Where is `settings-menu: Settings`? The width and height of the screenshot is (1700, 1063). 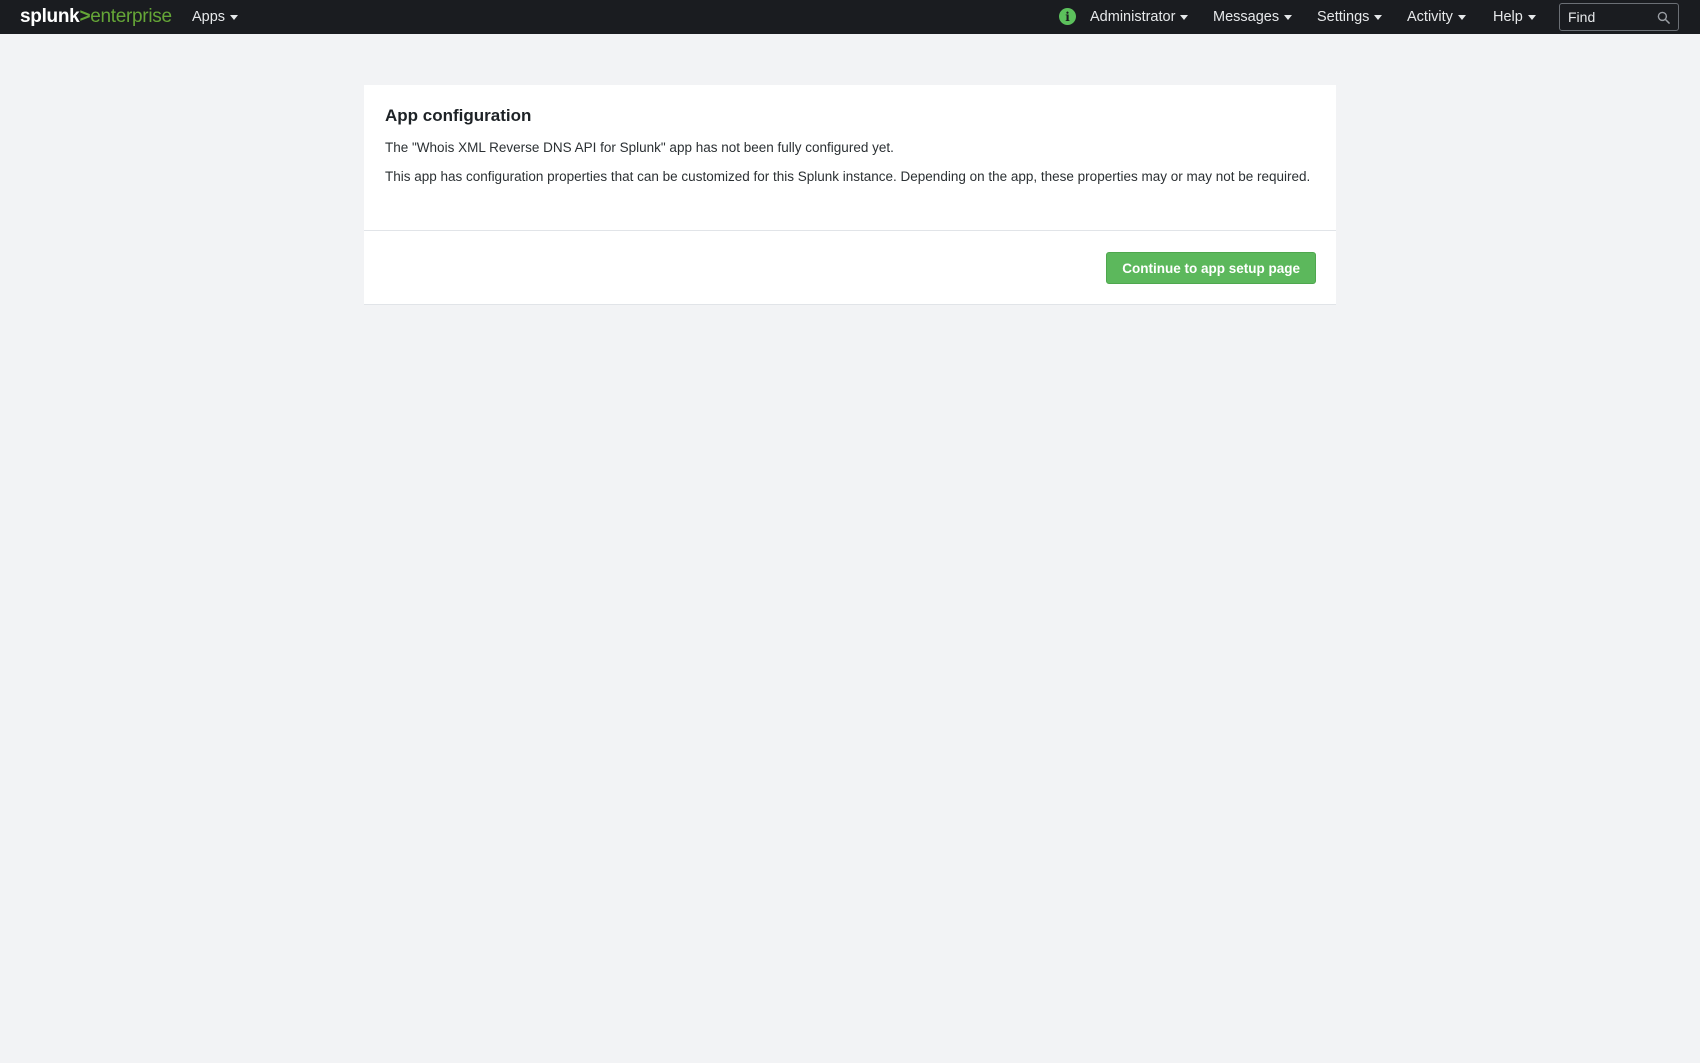 settings-menu: Settings is located at coordinates (1350, 17).